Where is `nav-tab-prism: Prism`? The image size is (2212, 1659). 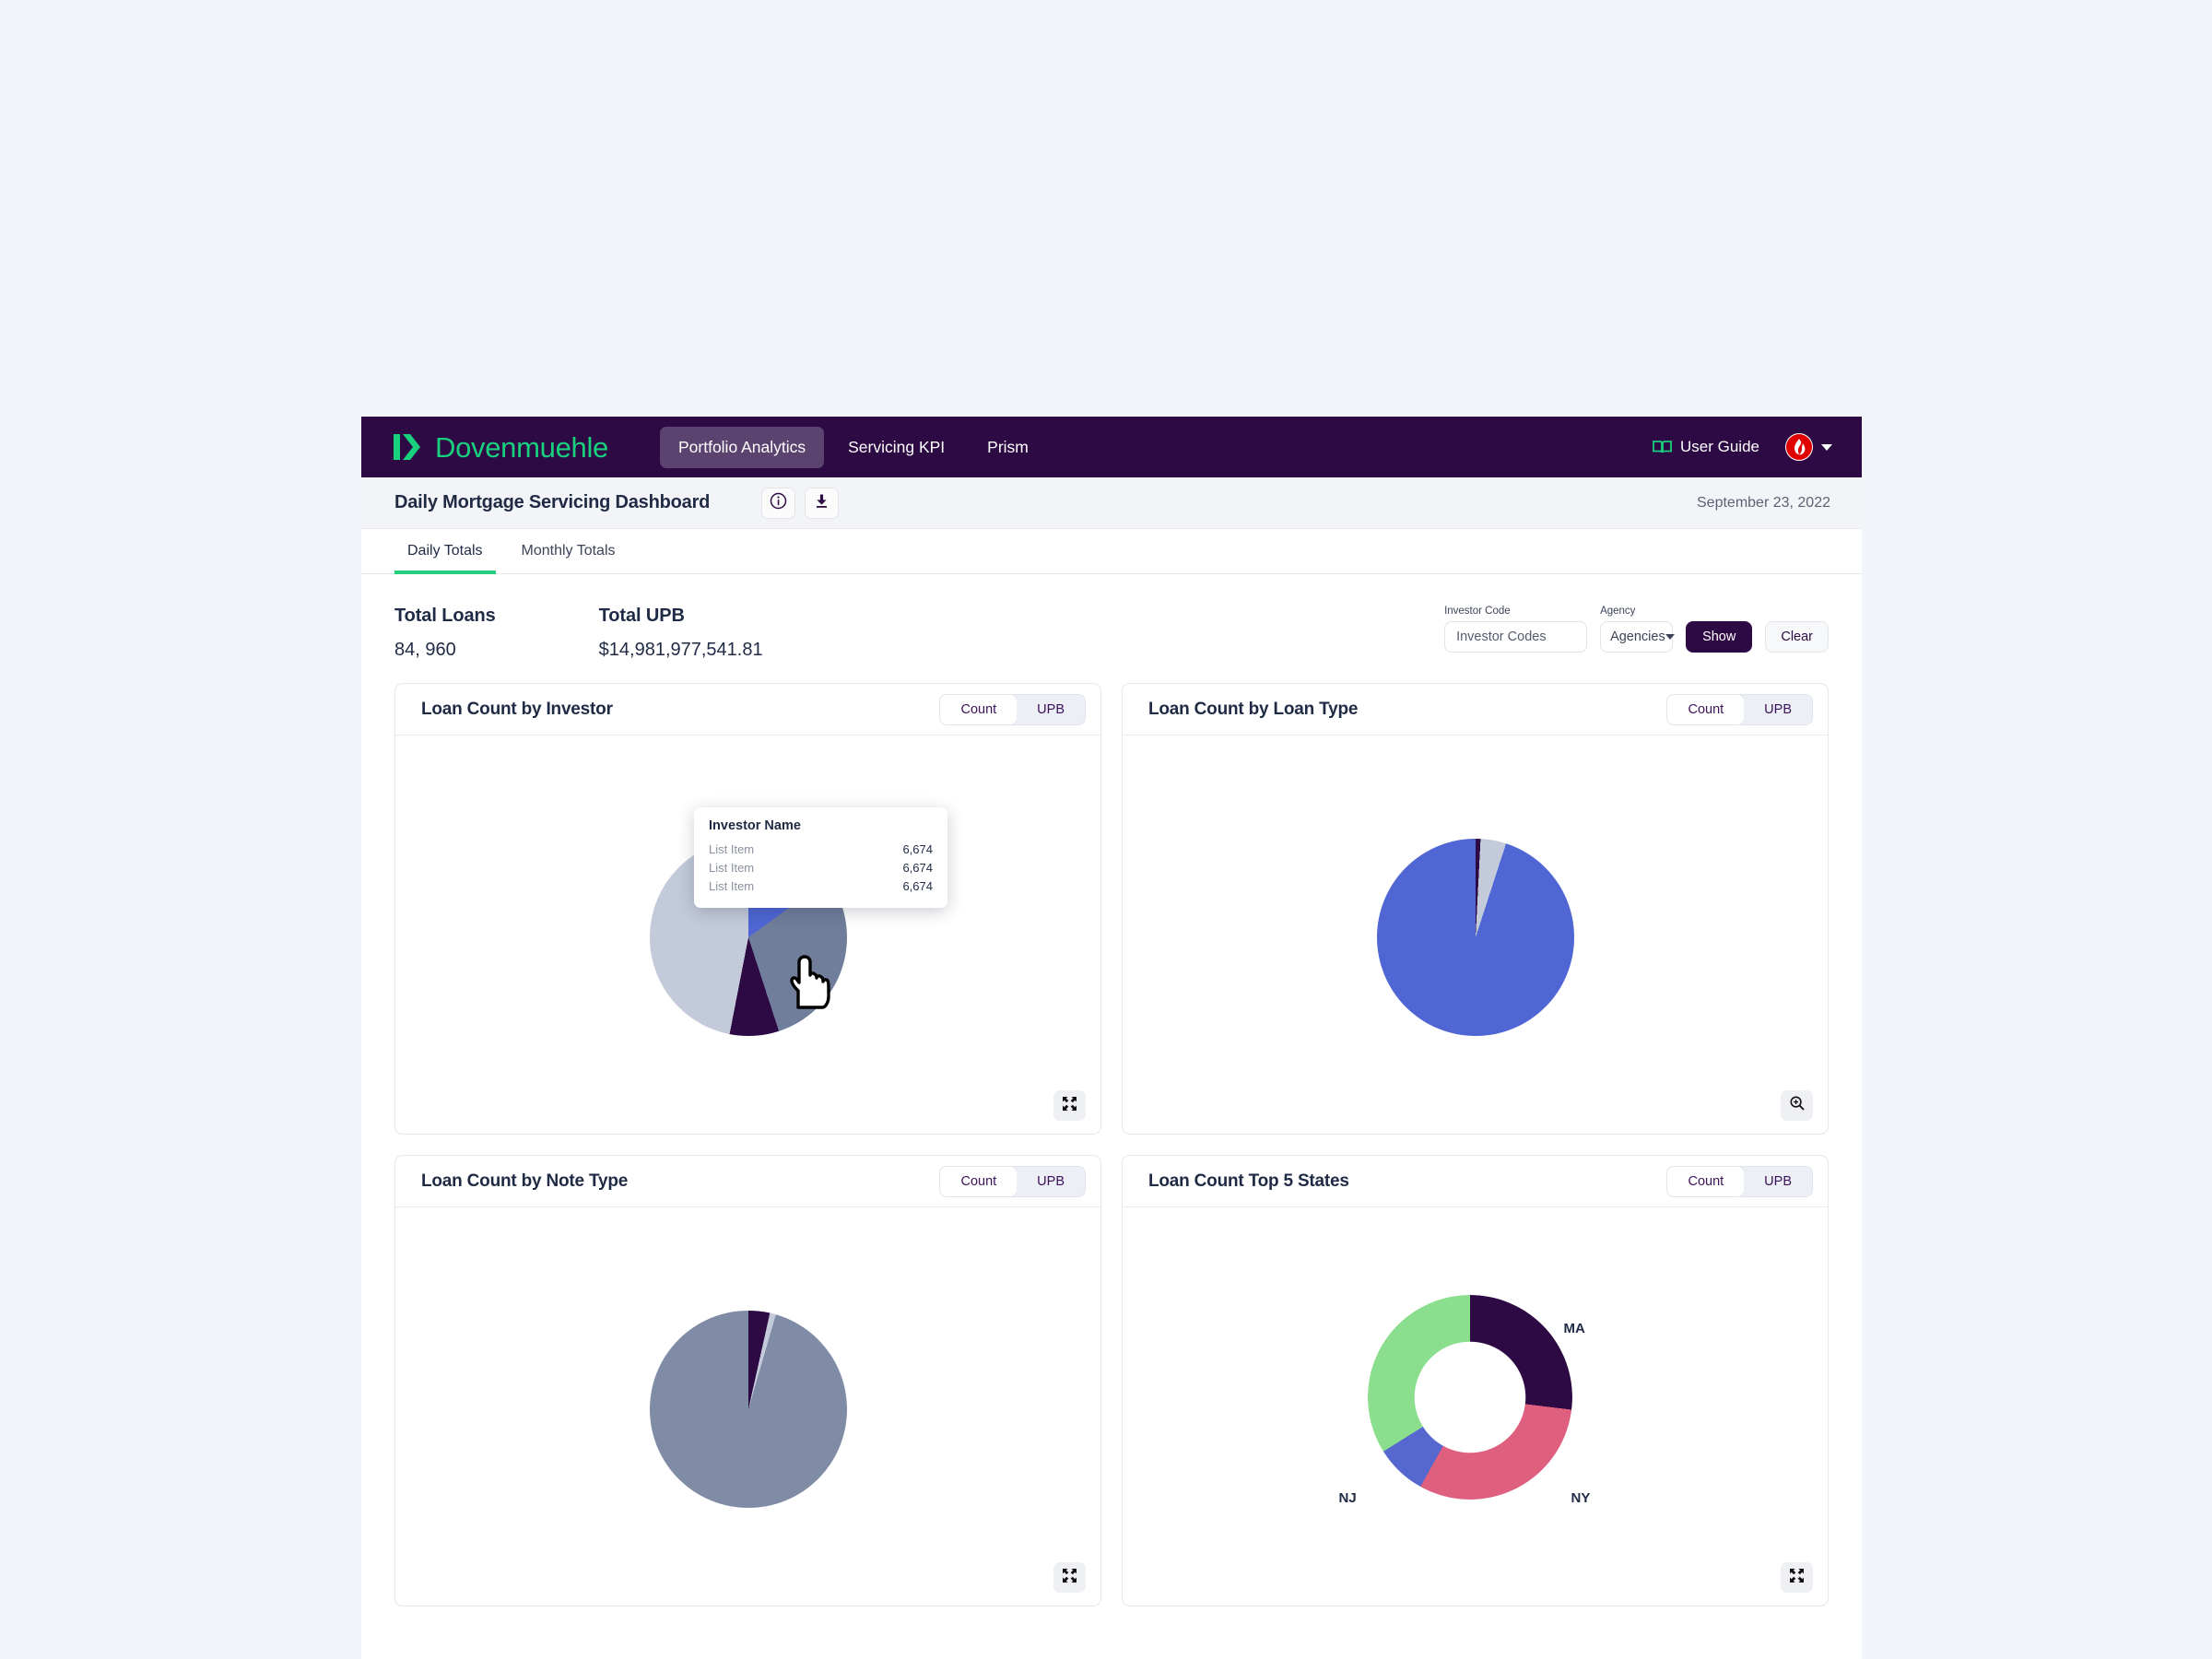
nav-tab-prism: Prism is located at coordinates (1008, 447).